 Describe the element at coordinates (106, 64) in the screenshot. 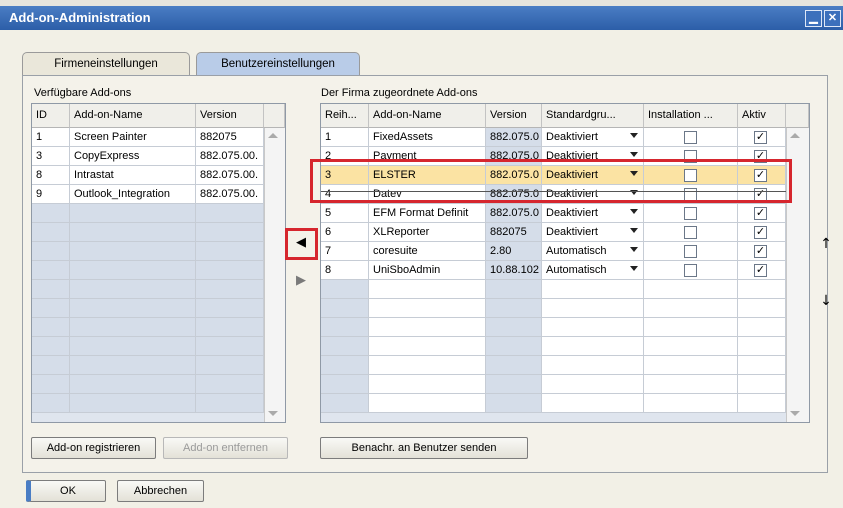

I see `tab-company-settings: Firmeneinstellungen` at that location.